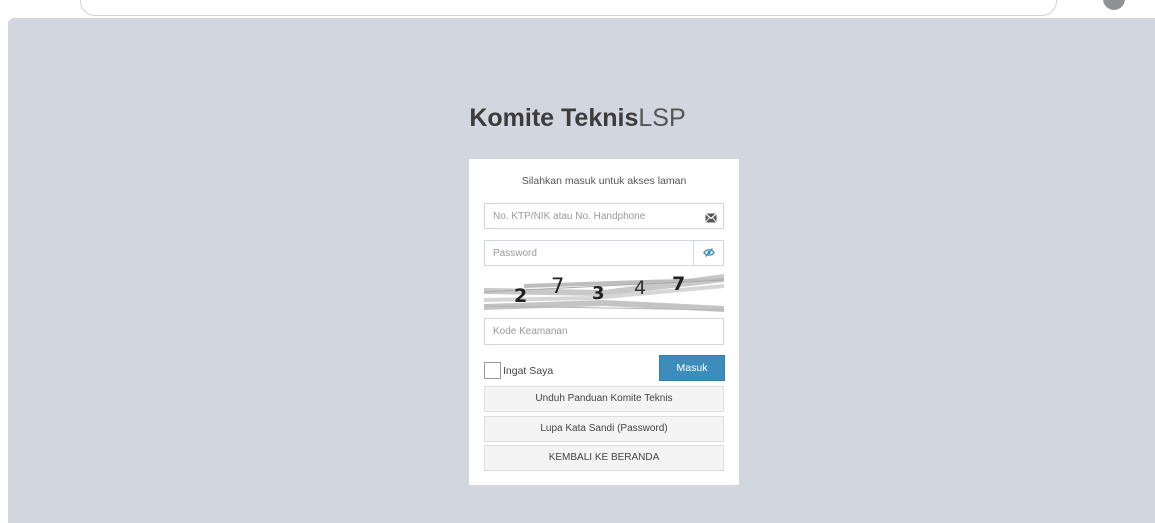 Image resolution: width=1155 pixels, height=523 pixels. Describe the element at coordinates (640, 288) in the screenshot. I see `captcha-digit: 4` at that location.